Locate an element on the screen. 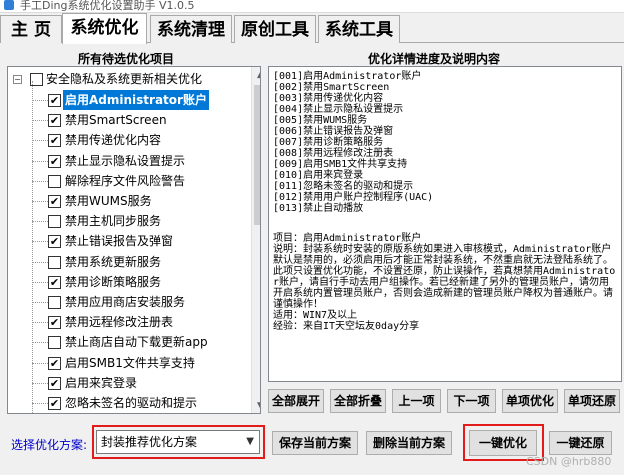  progress-line: [009]启用SMB1文件共享支持 is located at coordinates (340, 164).